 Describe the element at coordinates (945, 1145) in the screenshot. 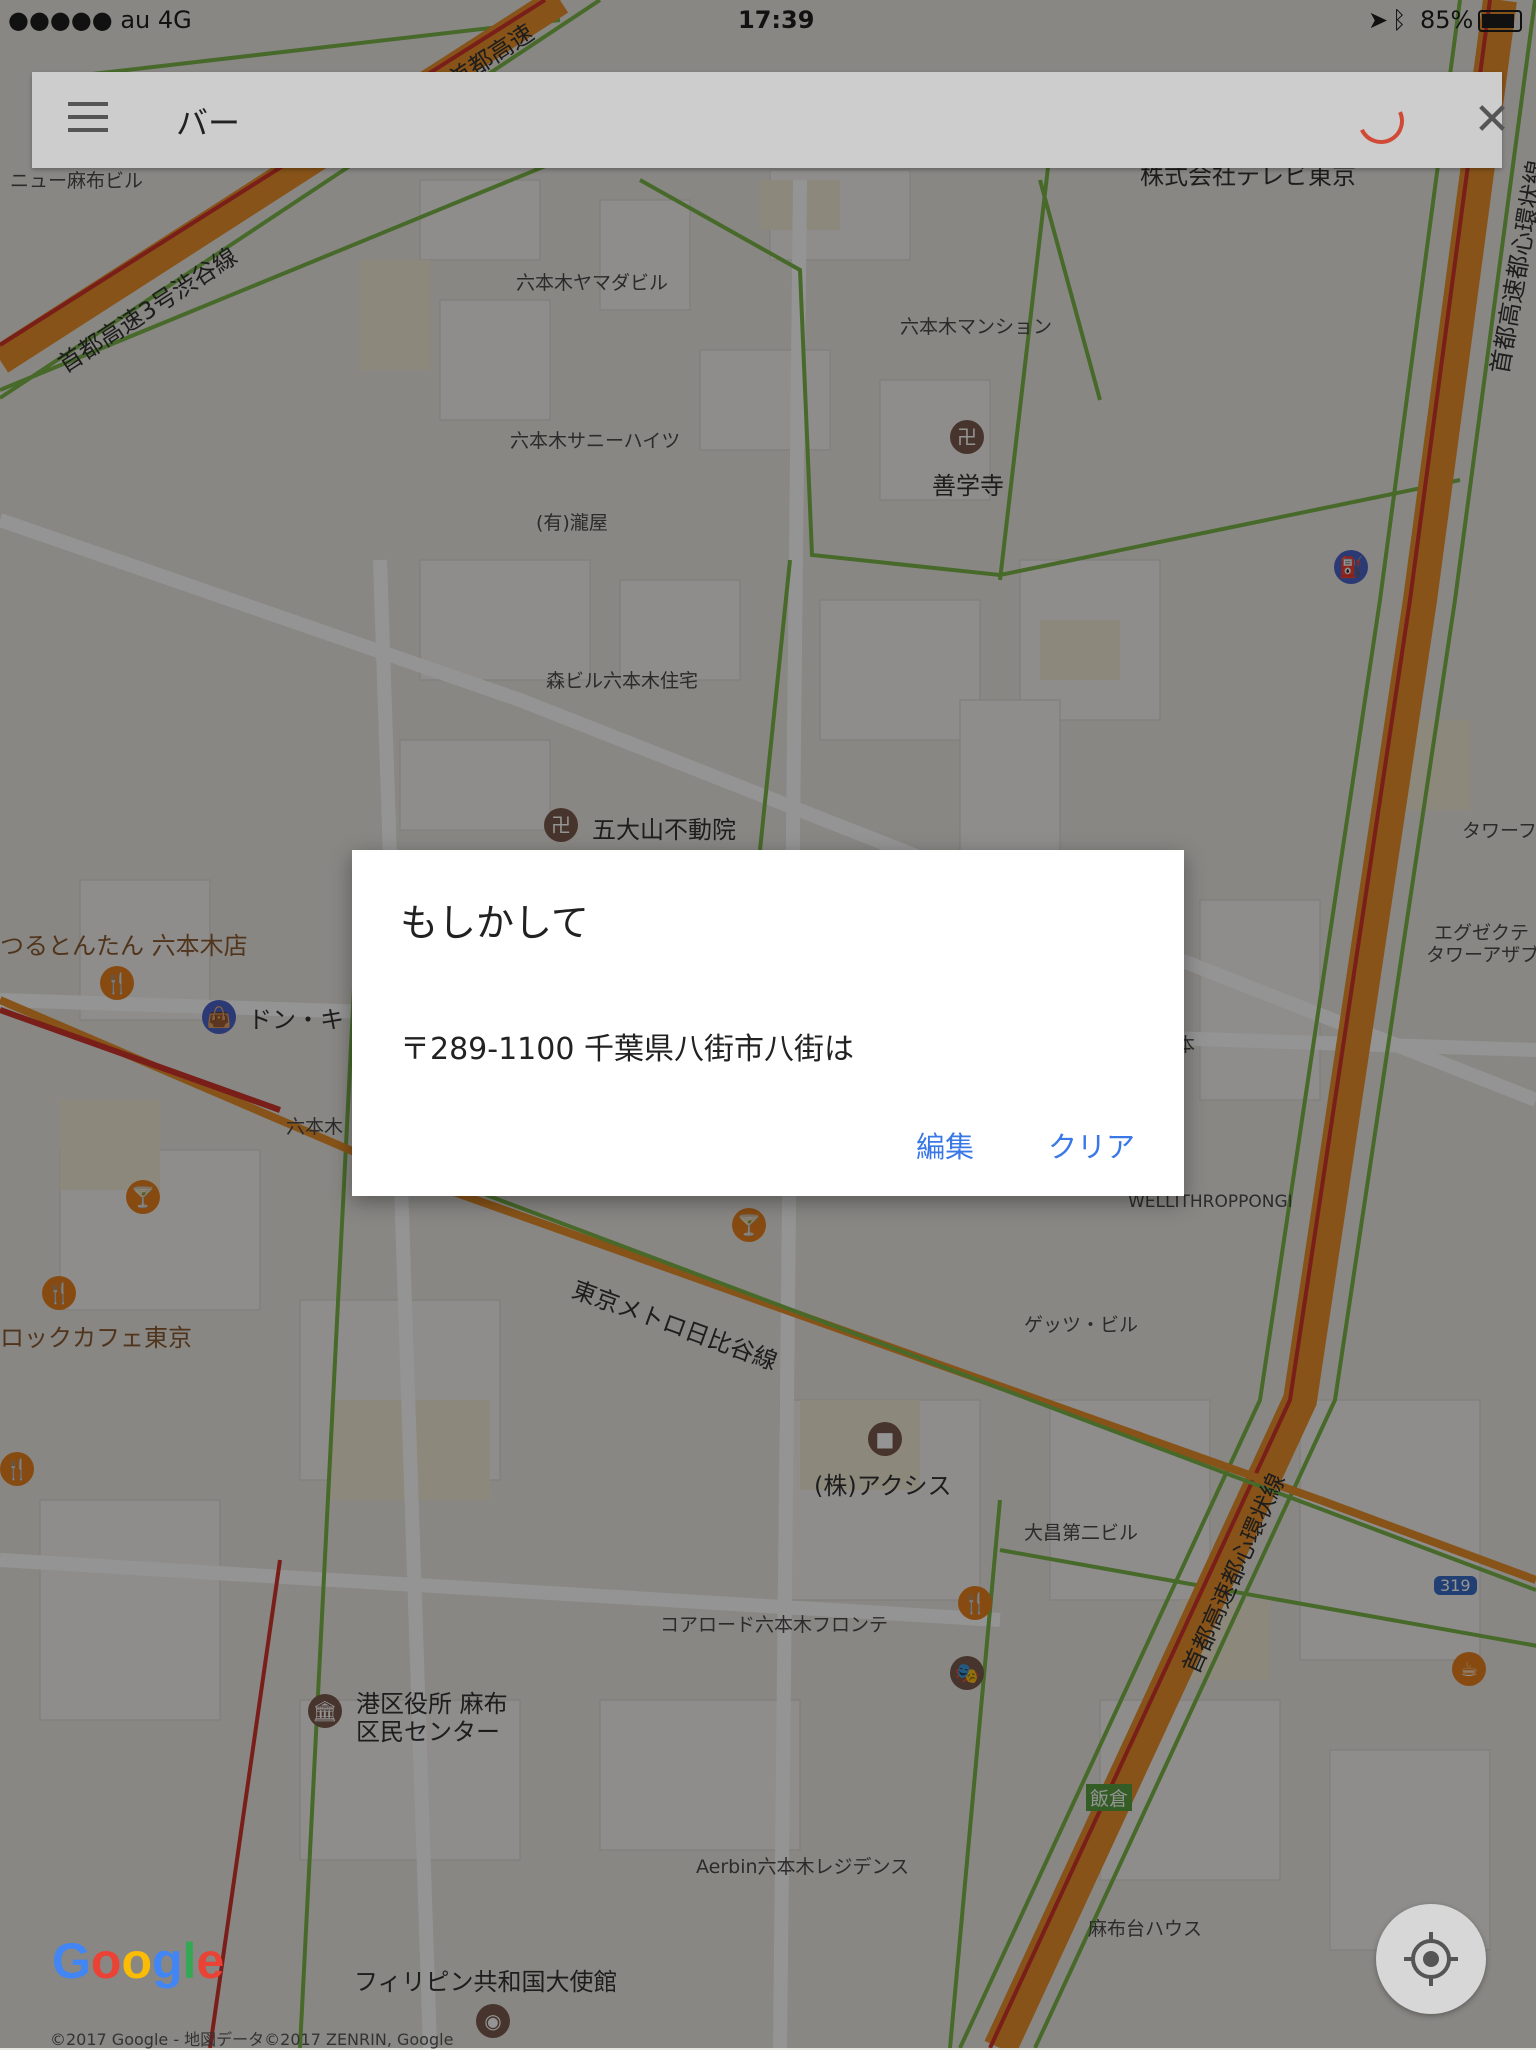

I see `edit-button: 編集` at that location.